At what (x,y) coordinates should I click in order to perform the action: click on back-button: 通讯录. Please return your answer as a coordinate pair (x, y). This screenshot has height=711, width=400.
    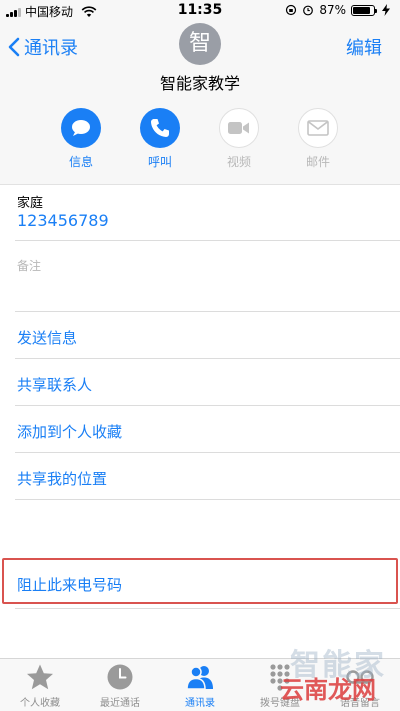
    Looking at the image, I should click on (43, 47).